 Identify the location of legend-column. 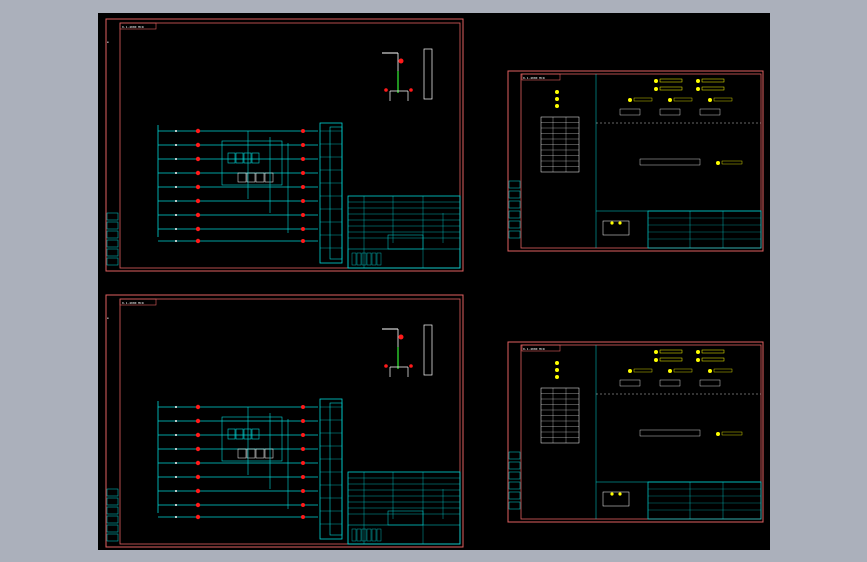
(428, 350).